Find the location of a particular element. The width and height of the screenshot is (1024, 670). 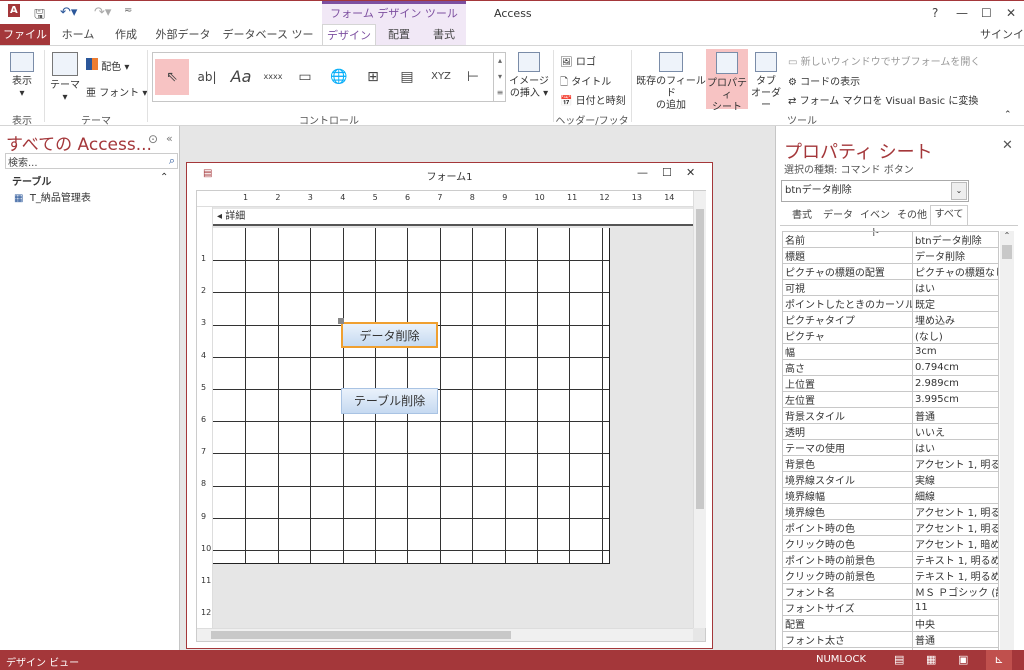

tab-control-icon: ▭ is located at coordinates (305, 77).